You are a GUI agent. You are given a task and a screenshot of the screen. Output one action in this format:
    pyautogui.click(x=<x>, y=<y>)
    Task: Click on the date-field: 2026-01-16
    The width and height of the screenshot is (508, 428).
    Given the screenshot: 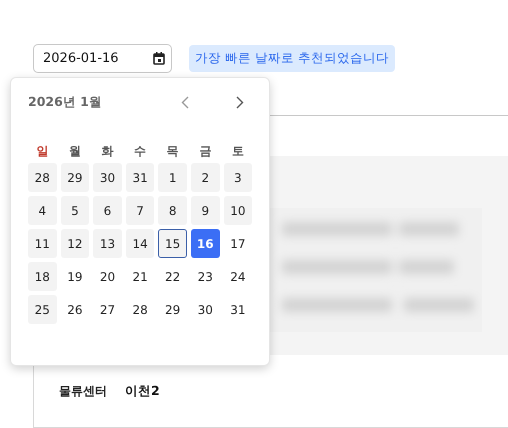 What is the action you would take?
    pyautogui.click(x=102, y=58)
    